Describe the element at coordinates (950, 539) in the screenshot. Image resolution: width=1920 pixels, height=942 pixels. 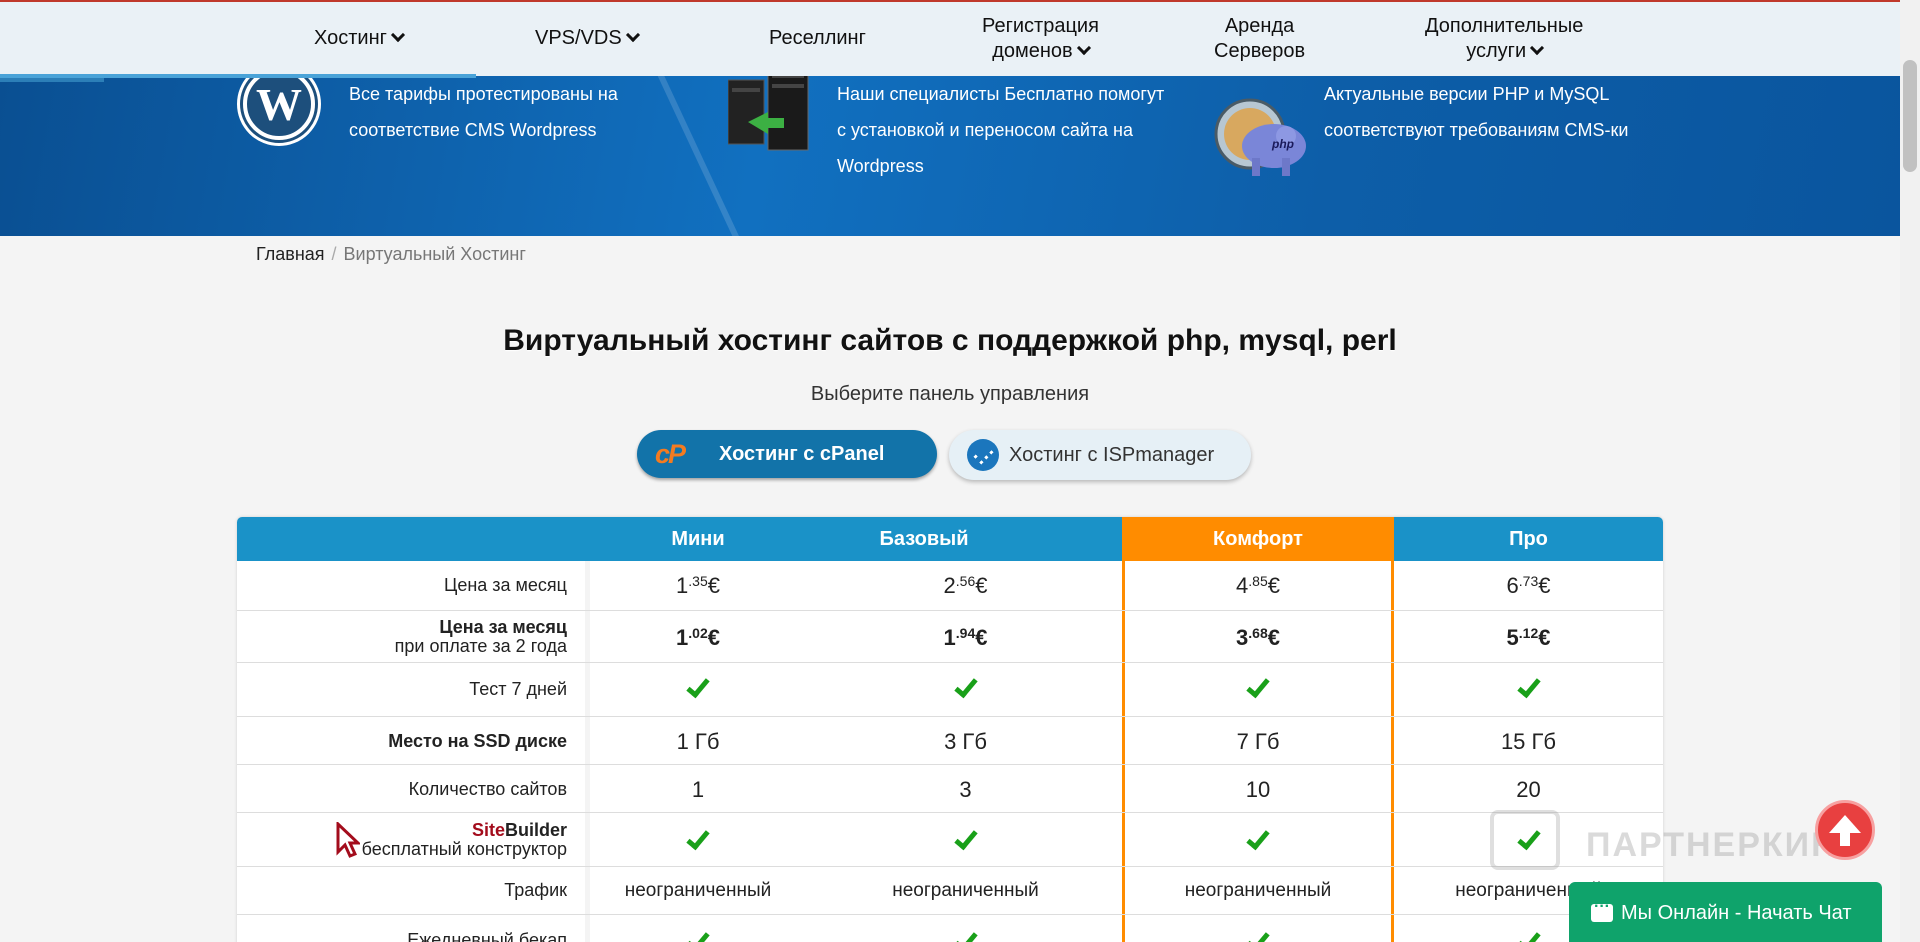
I see `pricing-table-header: Мини Базовый Комфорт Про` at that location.